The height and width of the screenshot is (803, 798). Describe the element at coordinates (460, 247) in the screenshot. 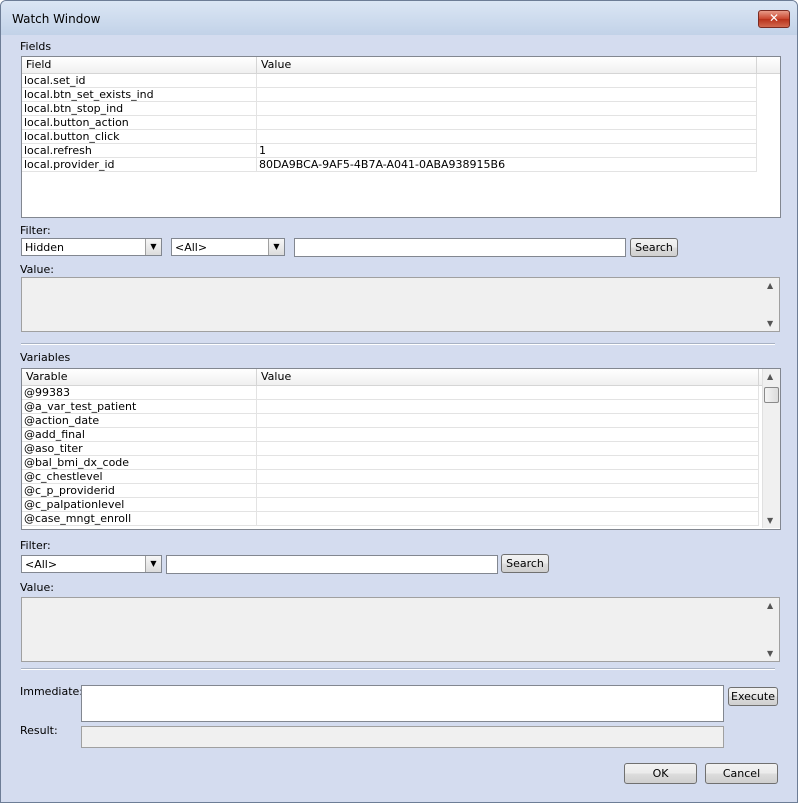

I see `fields-search-input` at that location.